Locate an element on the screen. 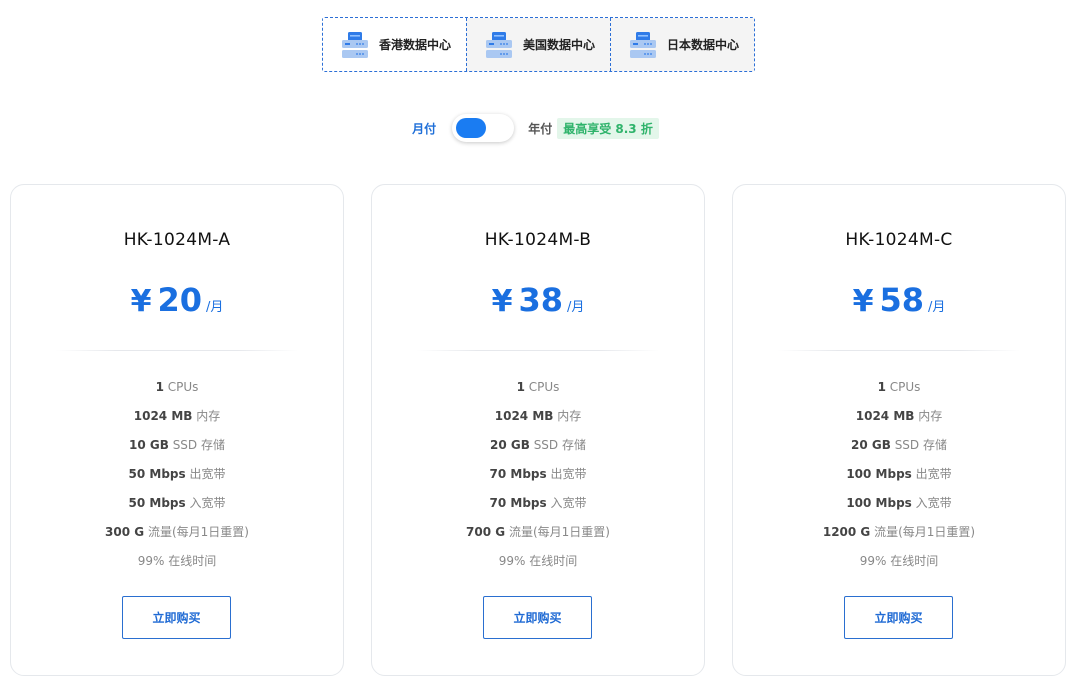  datacenter-tabs: 香港数据中心 美国数据中心 日本数据中心 is located at coordinates (538, 44).